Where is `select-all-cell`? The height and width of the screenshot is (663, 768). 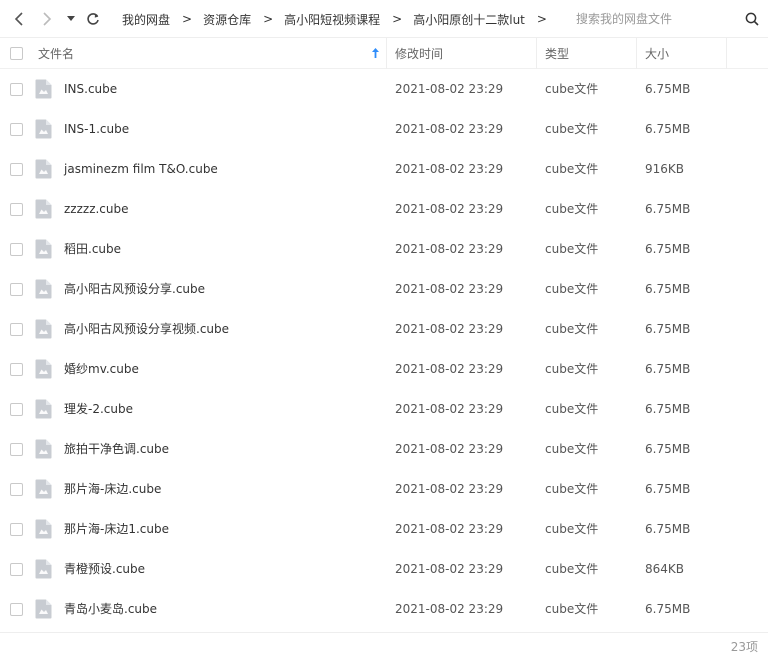
select-all-cell is located at coordinates (16, 53).